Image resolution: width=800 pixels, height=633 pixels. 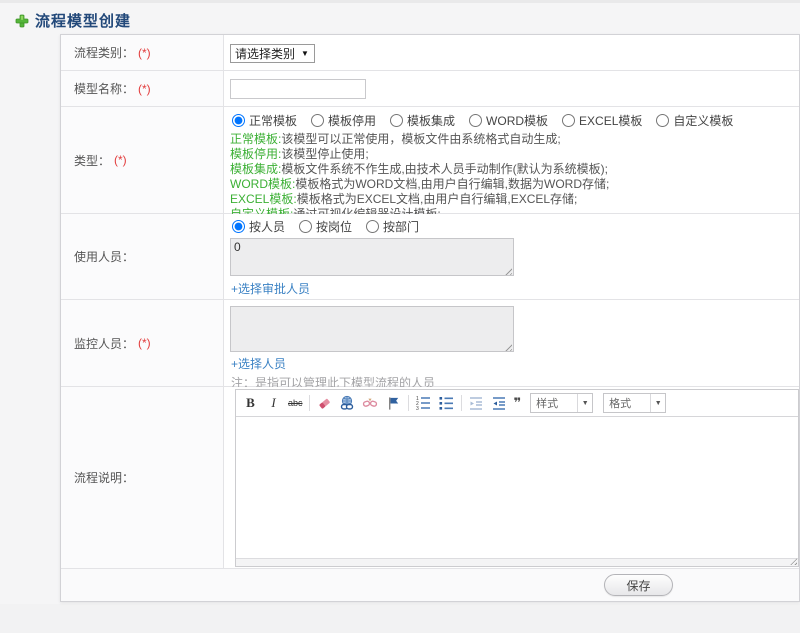 What do you see at coordinates (104, 53) in the screenshot?
I see `category-label: 流程类别：` at bounding box center [104, 53].